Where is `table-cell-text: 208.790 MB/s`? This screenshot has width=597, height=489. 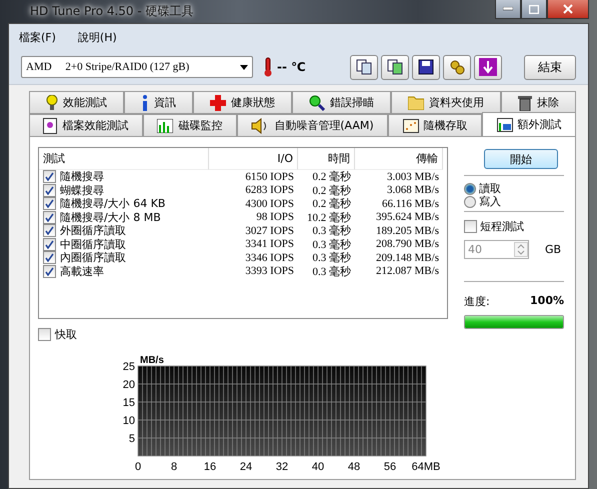
table-cell-text: 208.790 MB/s is located at coordinates (407, 244).